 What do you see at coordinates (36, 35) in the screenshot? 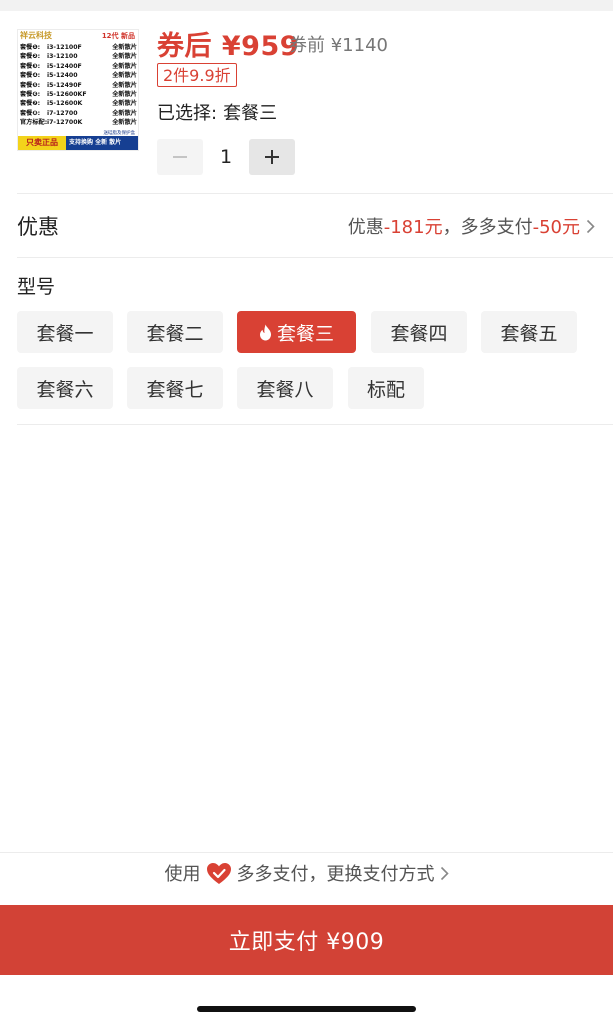
I see `thumbnail-brand: 祥云科技` at bounding box center [36, 35].